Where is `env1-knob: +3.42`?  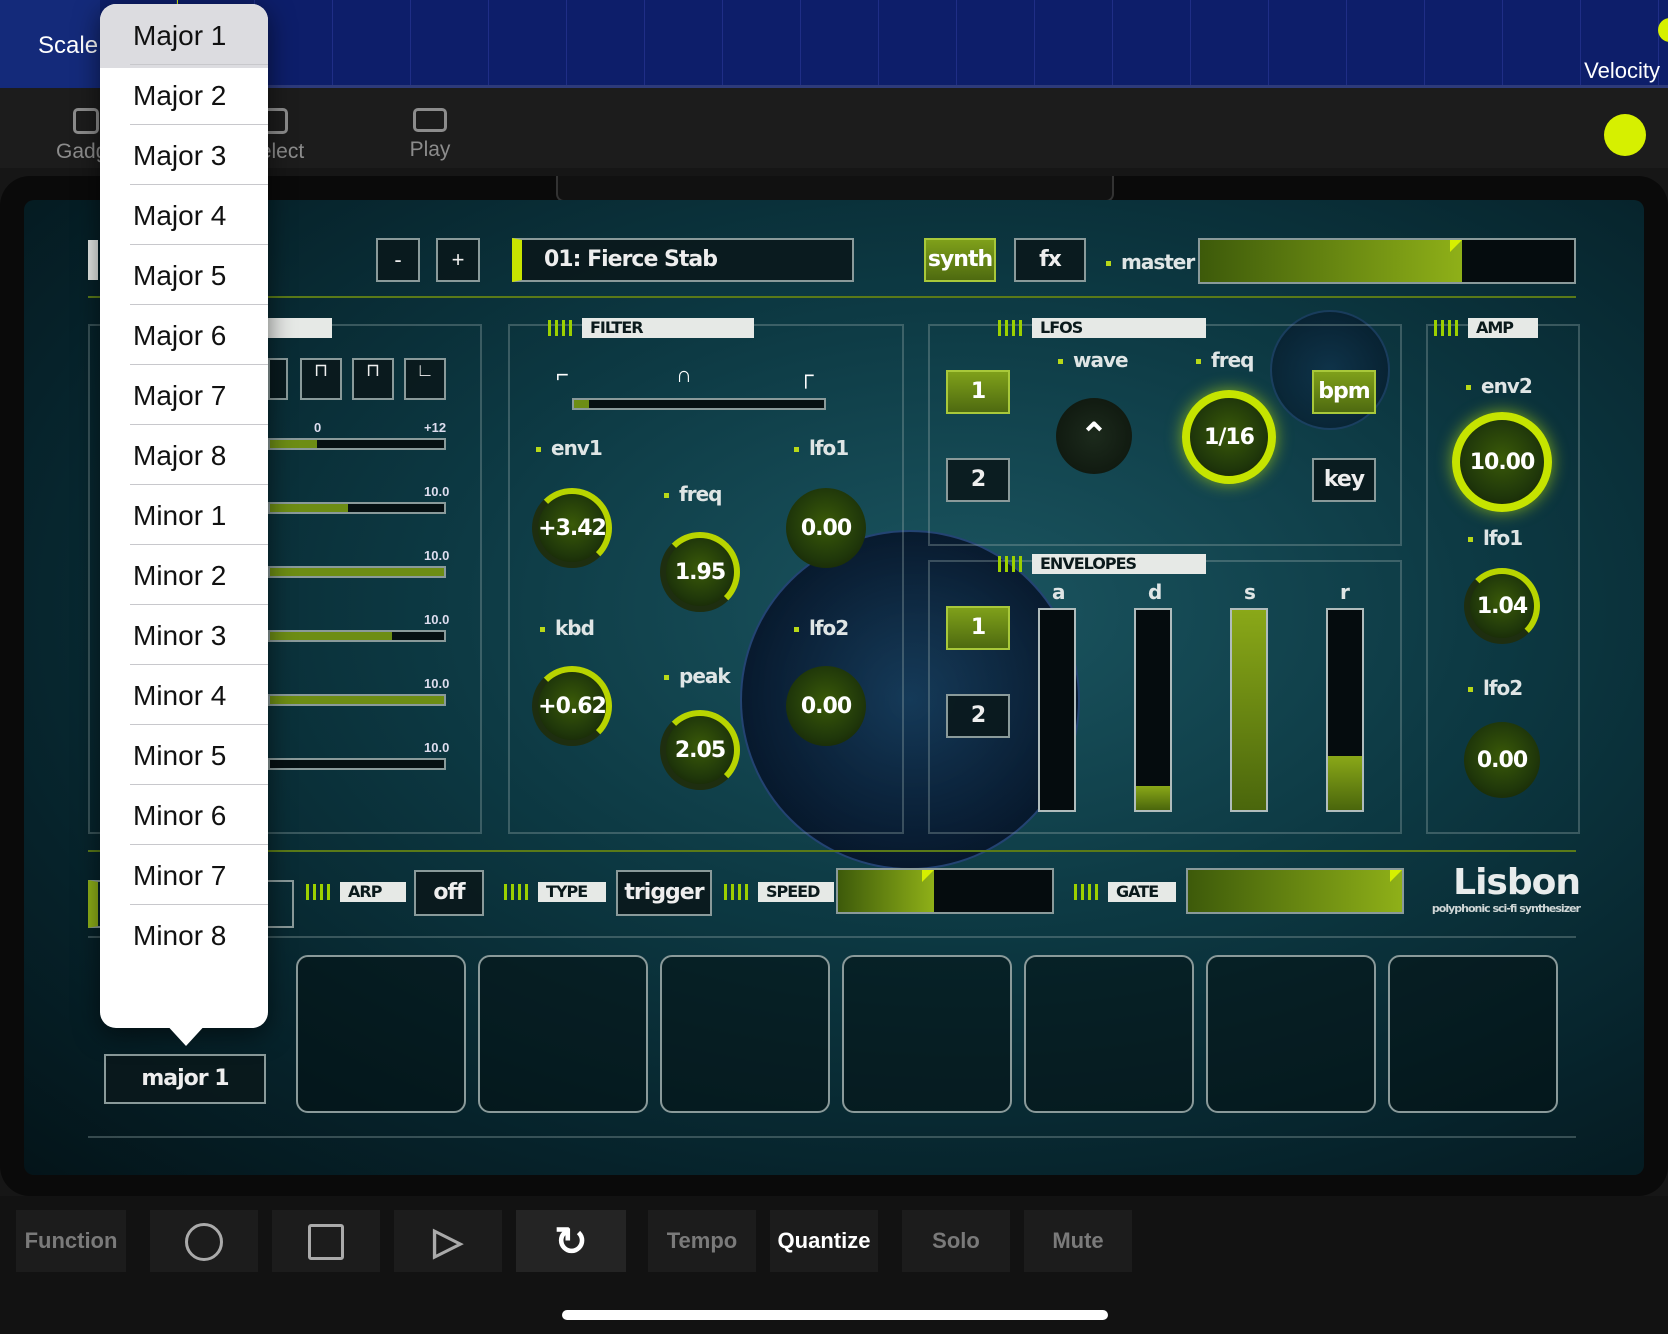 env1-knob: +3.42 is located at coordinates (572, 528).